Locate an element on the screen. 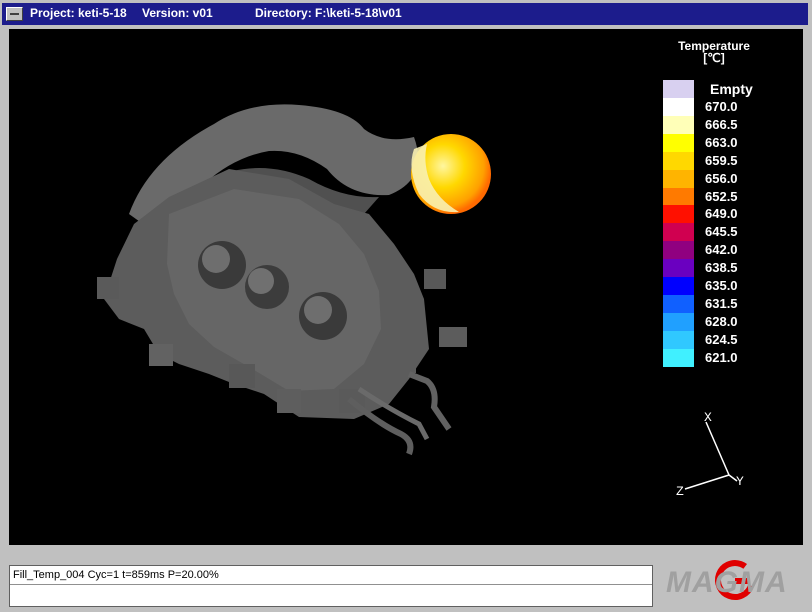 This screenshot has height=612, width=812. version-label: Version: v01 is located at coordinates (177, 13).